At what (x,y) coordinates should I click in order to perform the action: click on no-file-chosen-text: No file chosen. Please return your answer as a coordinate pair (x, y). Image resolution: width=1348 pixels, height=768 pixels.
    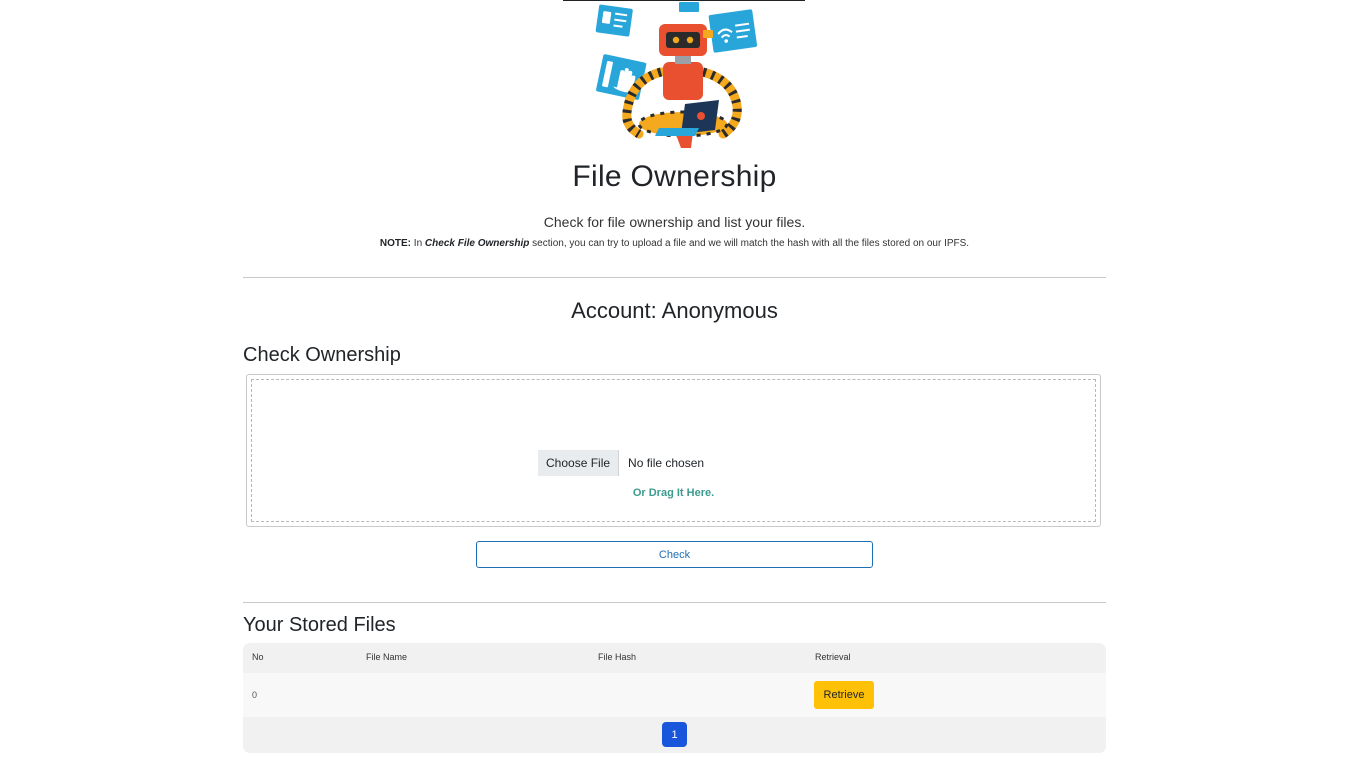
    Looking at the image, I should click on (666, 463).